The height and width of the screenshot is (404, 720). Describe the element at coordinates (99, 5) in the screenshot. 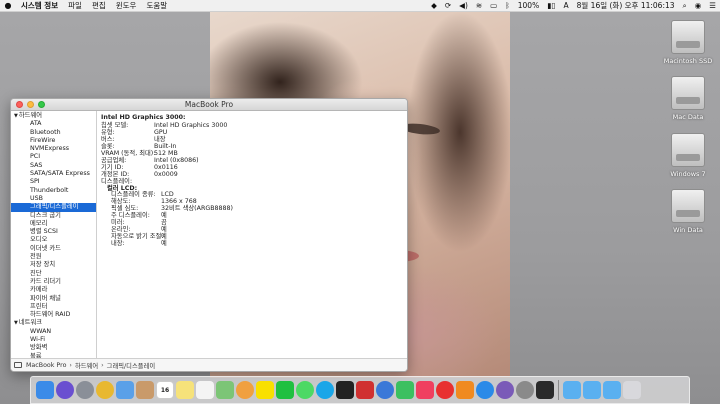

I see `menu-edit: 편집` at that location.